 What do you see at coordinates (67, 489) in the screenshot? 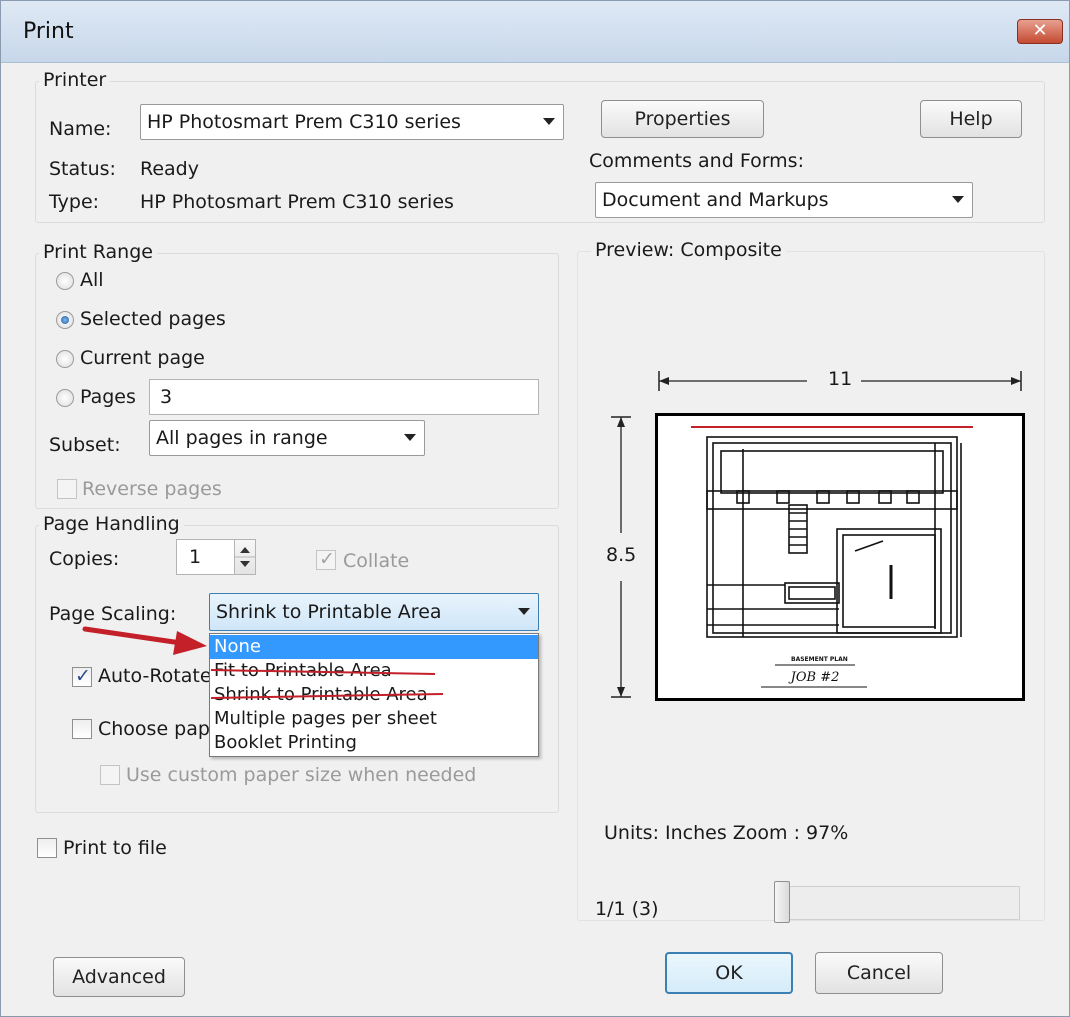
I see `reverse-pages-checkbox` at bounding box center [67, 489].